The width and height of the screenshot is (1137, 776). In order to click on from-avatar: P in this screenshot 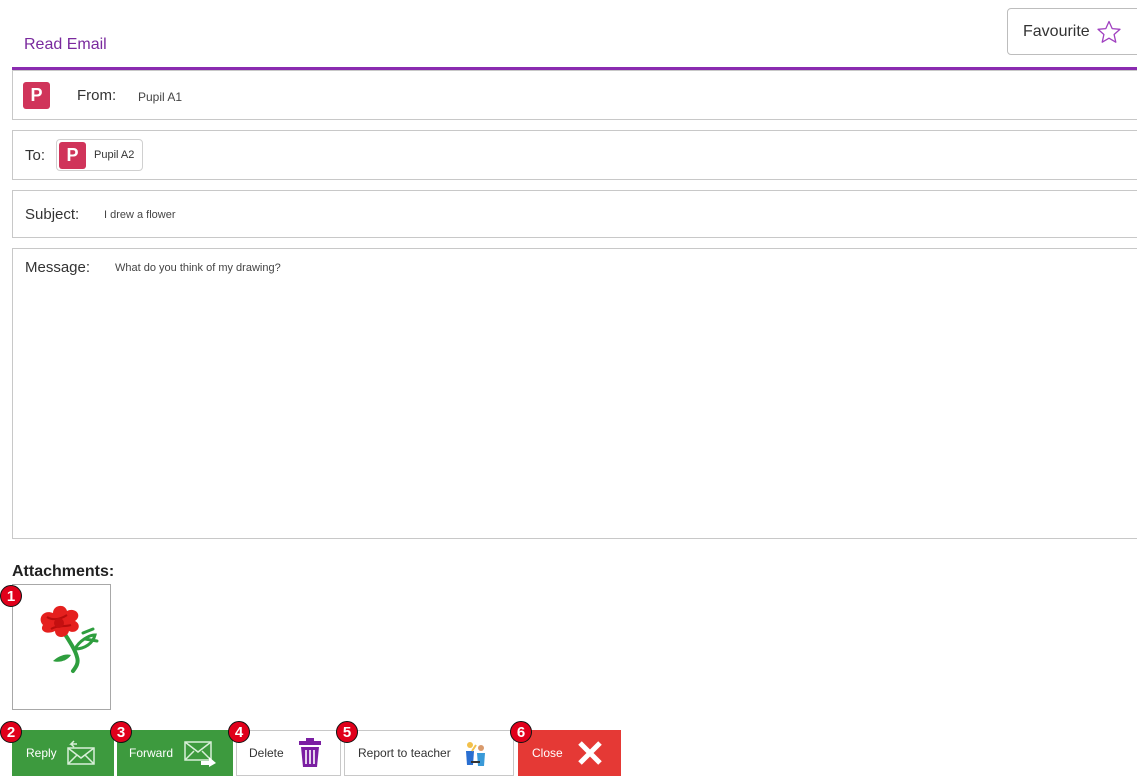, I will do `click(36, 95)`.